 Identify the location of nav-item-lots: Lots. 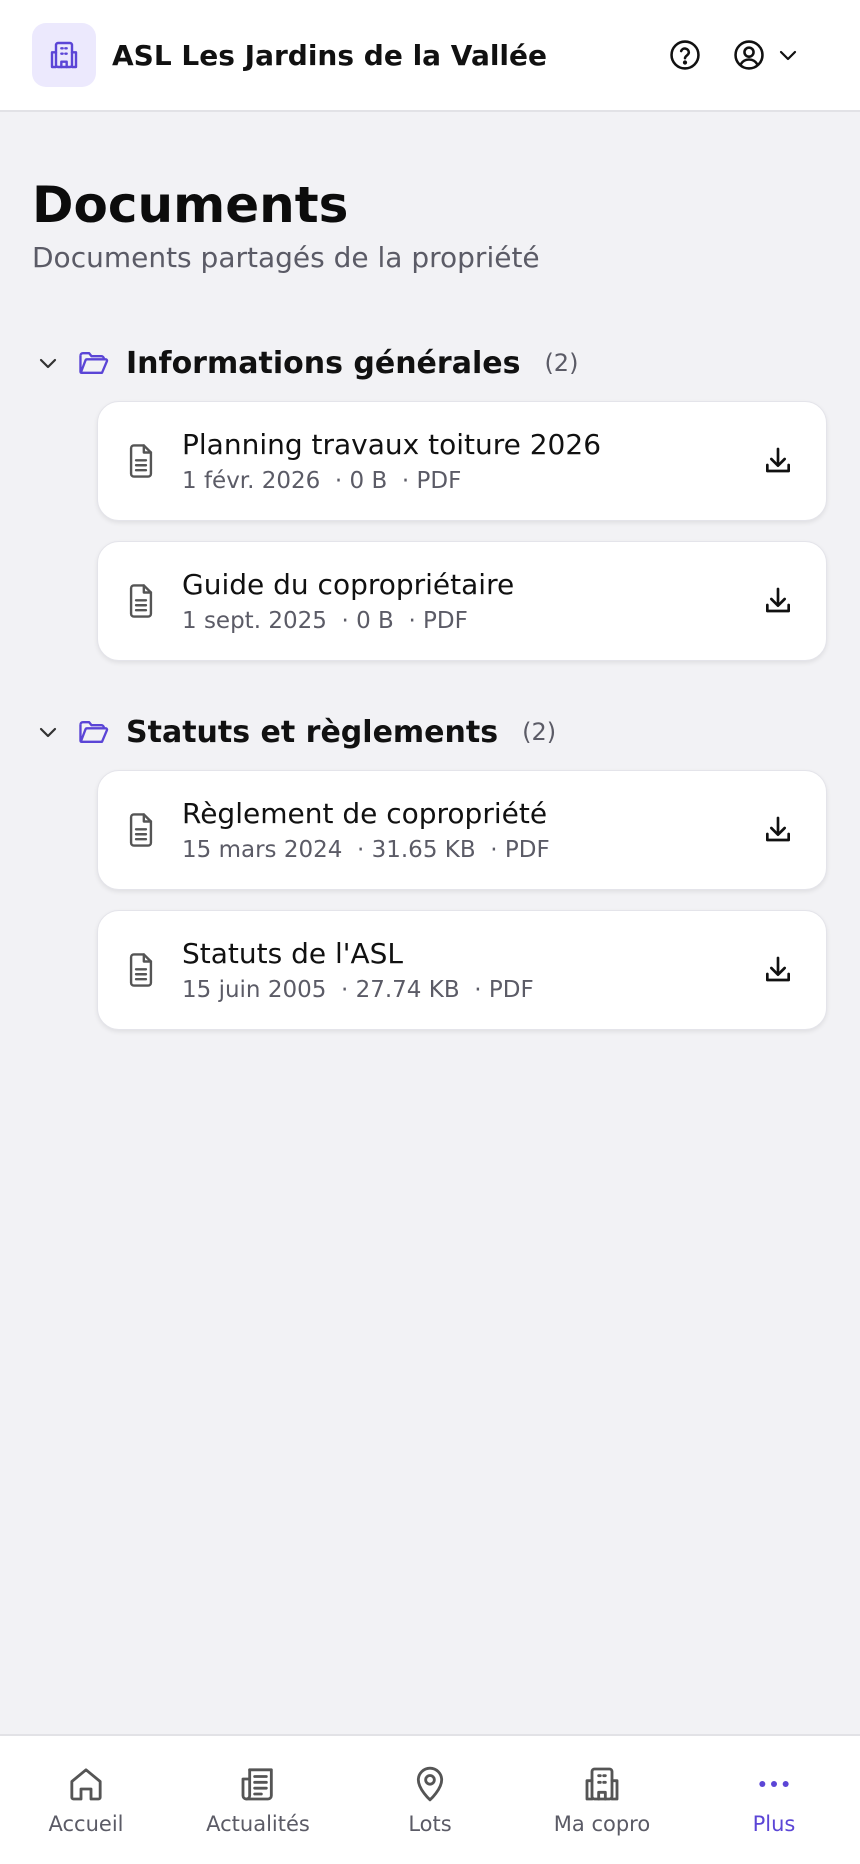
(430, 1786).